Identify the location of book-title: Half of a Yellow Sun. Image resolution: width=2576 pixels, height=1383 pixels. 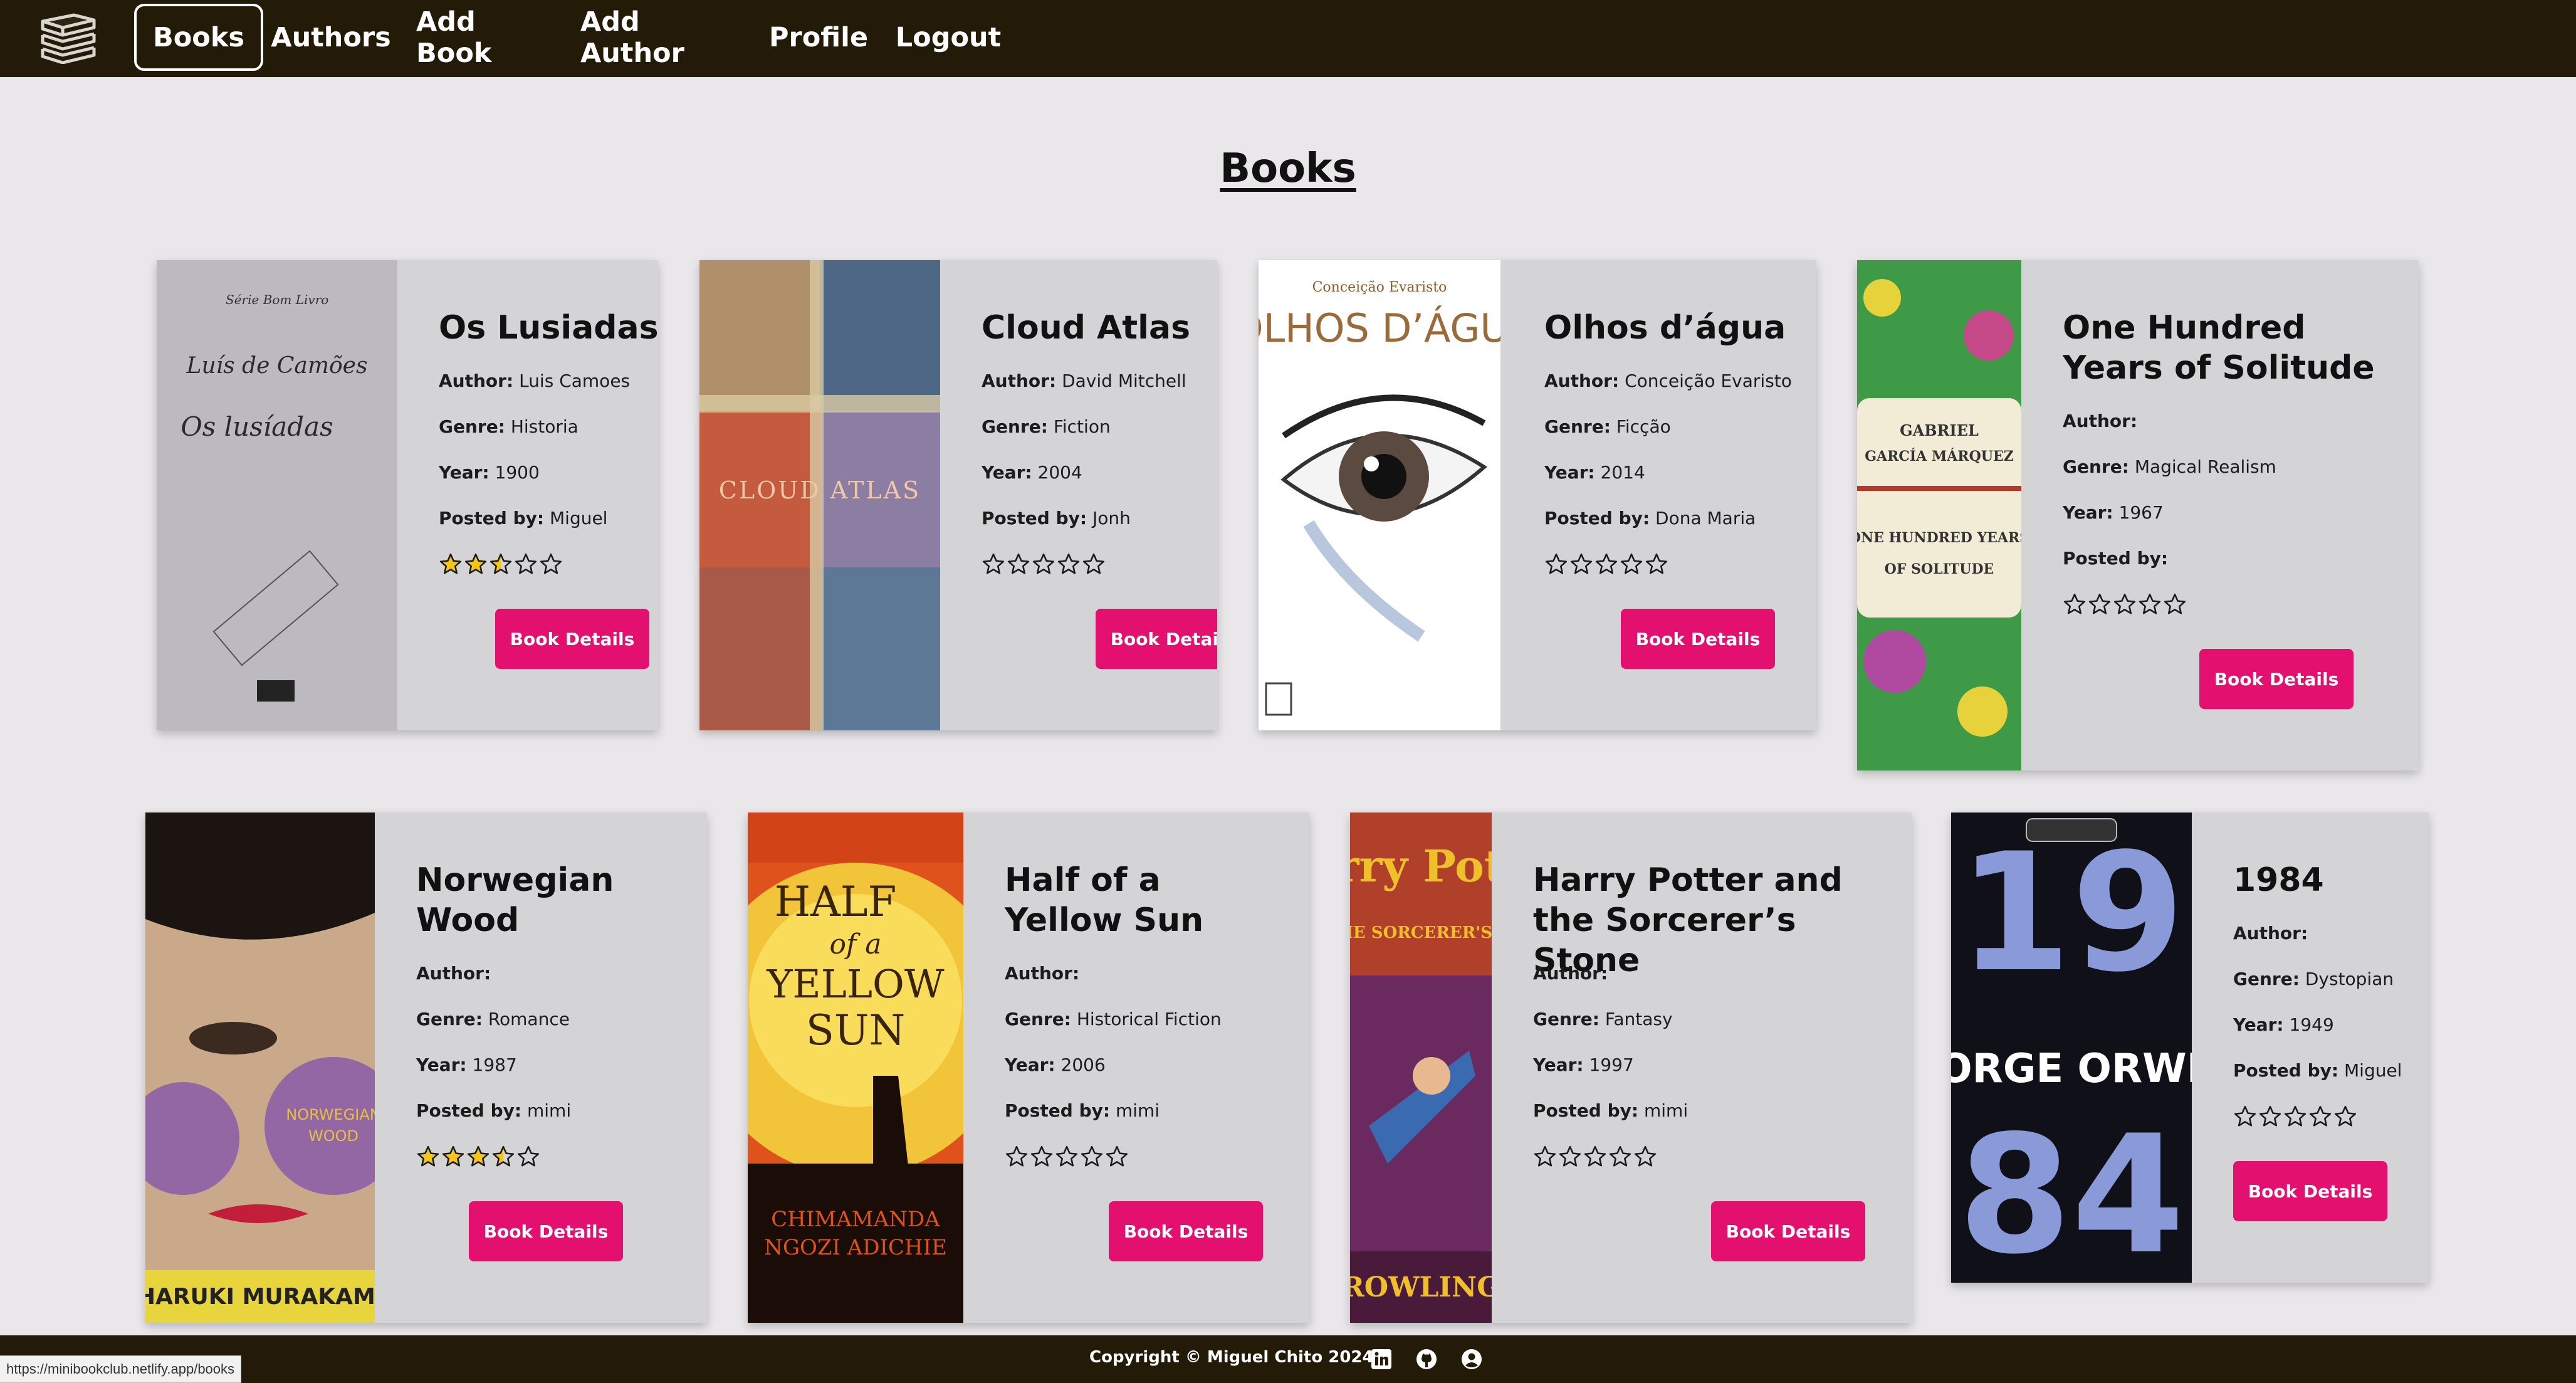
(1104, 900).